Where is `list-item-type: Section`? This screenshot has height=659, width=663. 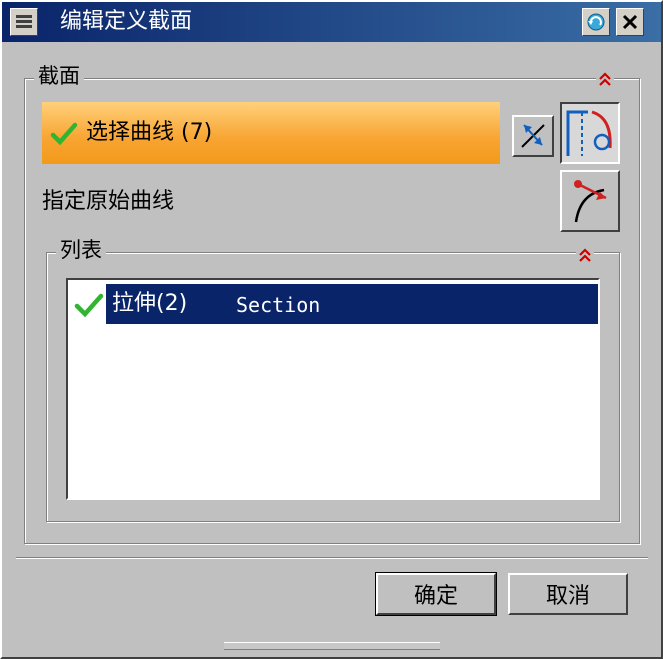
list-item-type: Section is located at coordinates (278, 305).